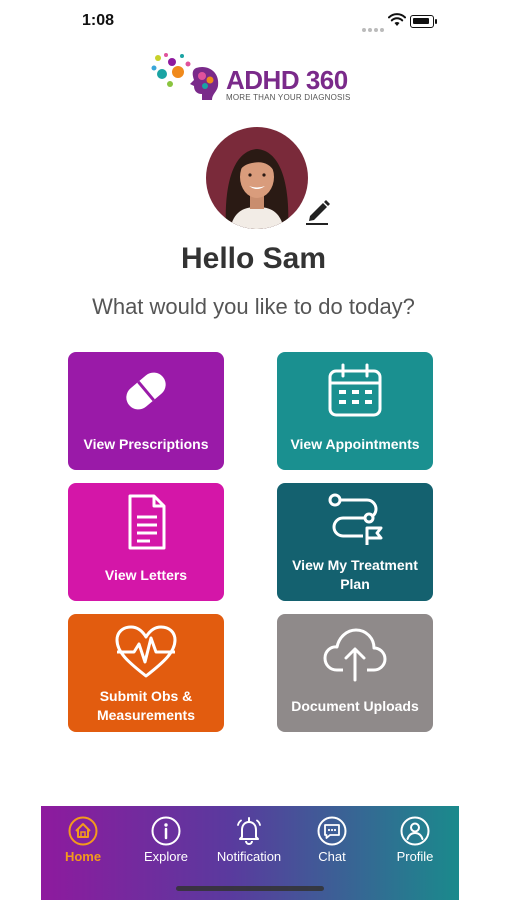  What do you see at coordinates (166, 856) in the screenshot?
I see `nav-label: Explore` at bounding box center [166, 856].